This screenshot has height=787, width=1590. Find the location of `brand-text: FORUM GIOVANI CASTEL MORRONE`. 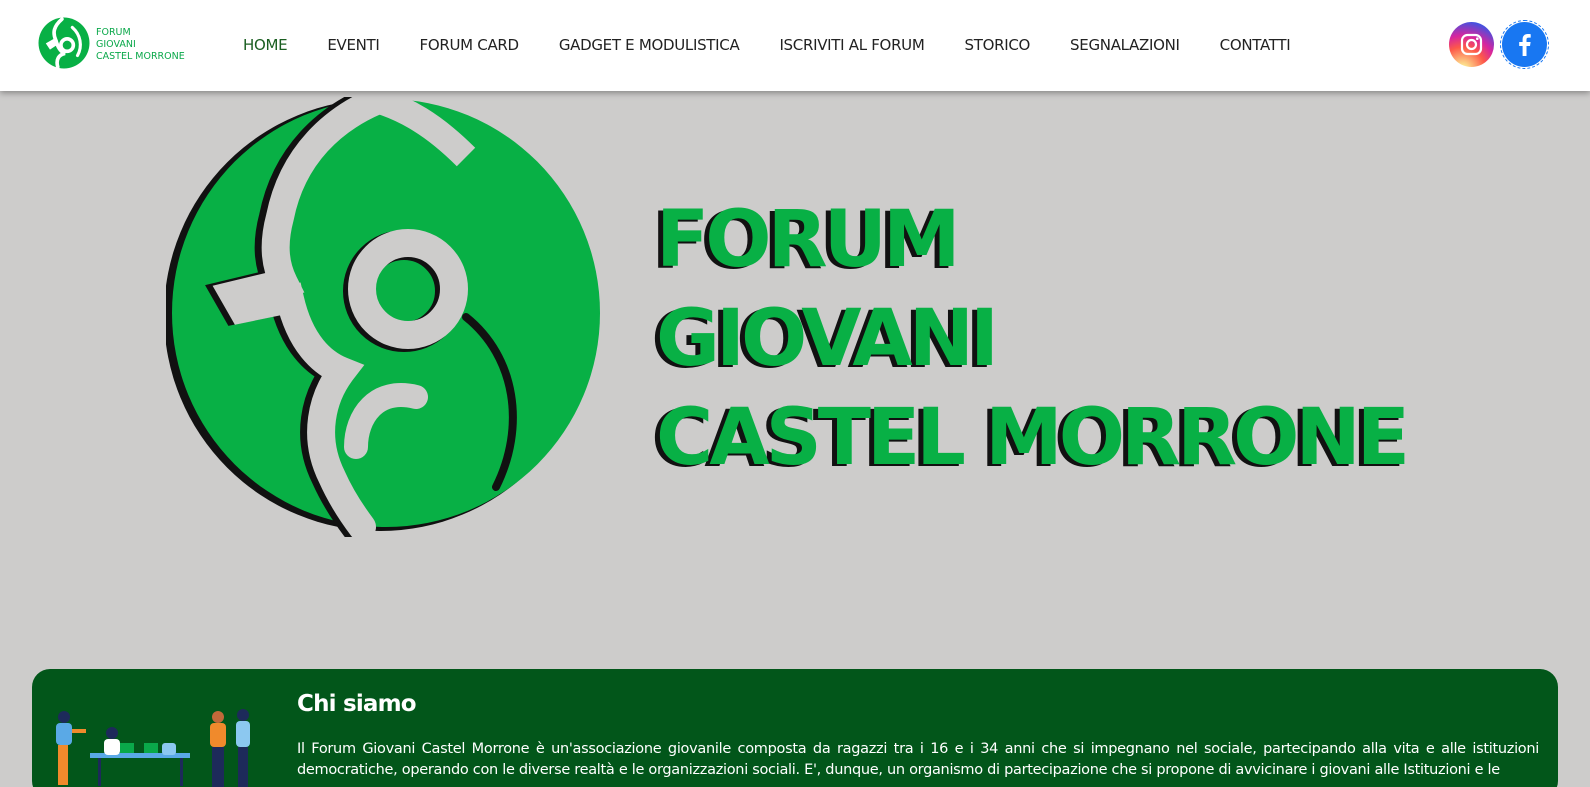

brand-text: FORUM GIOVANI CASTEL MORRONE is located at coordinates (140, 45).